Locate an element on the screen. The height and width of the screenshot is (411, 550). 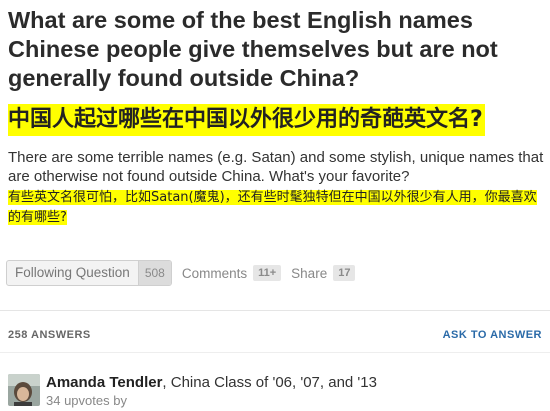
comments-count-badge: 11+ is located at coordinates (267, 273).